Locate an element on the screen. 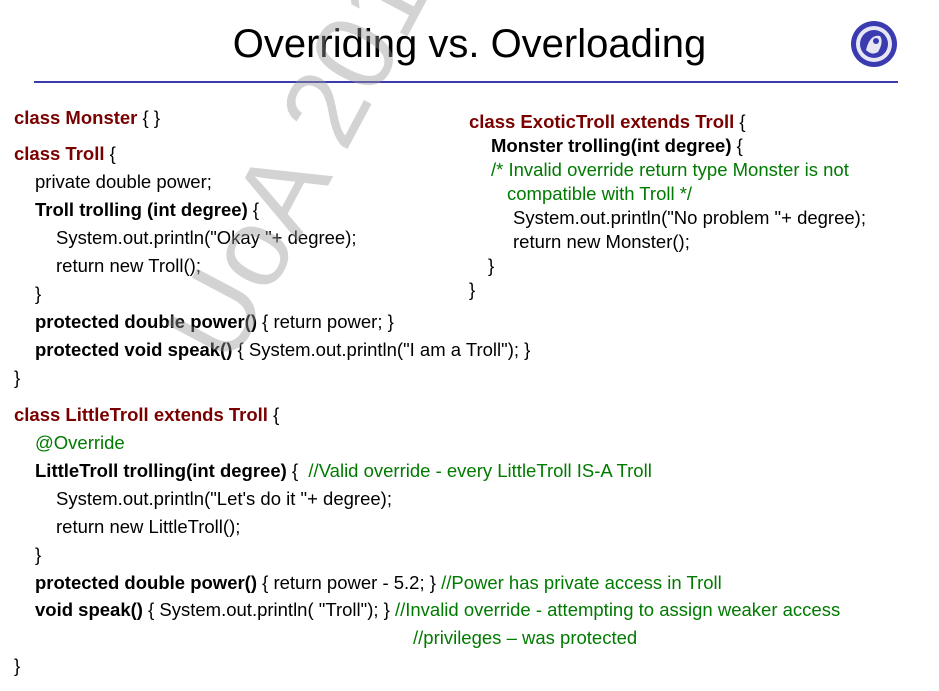  code-token: return new Troll(); is located at coordinates (128, 265).